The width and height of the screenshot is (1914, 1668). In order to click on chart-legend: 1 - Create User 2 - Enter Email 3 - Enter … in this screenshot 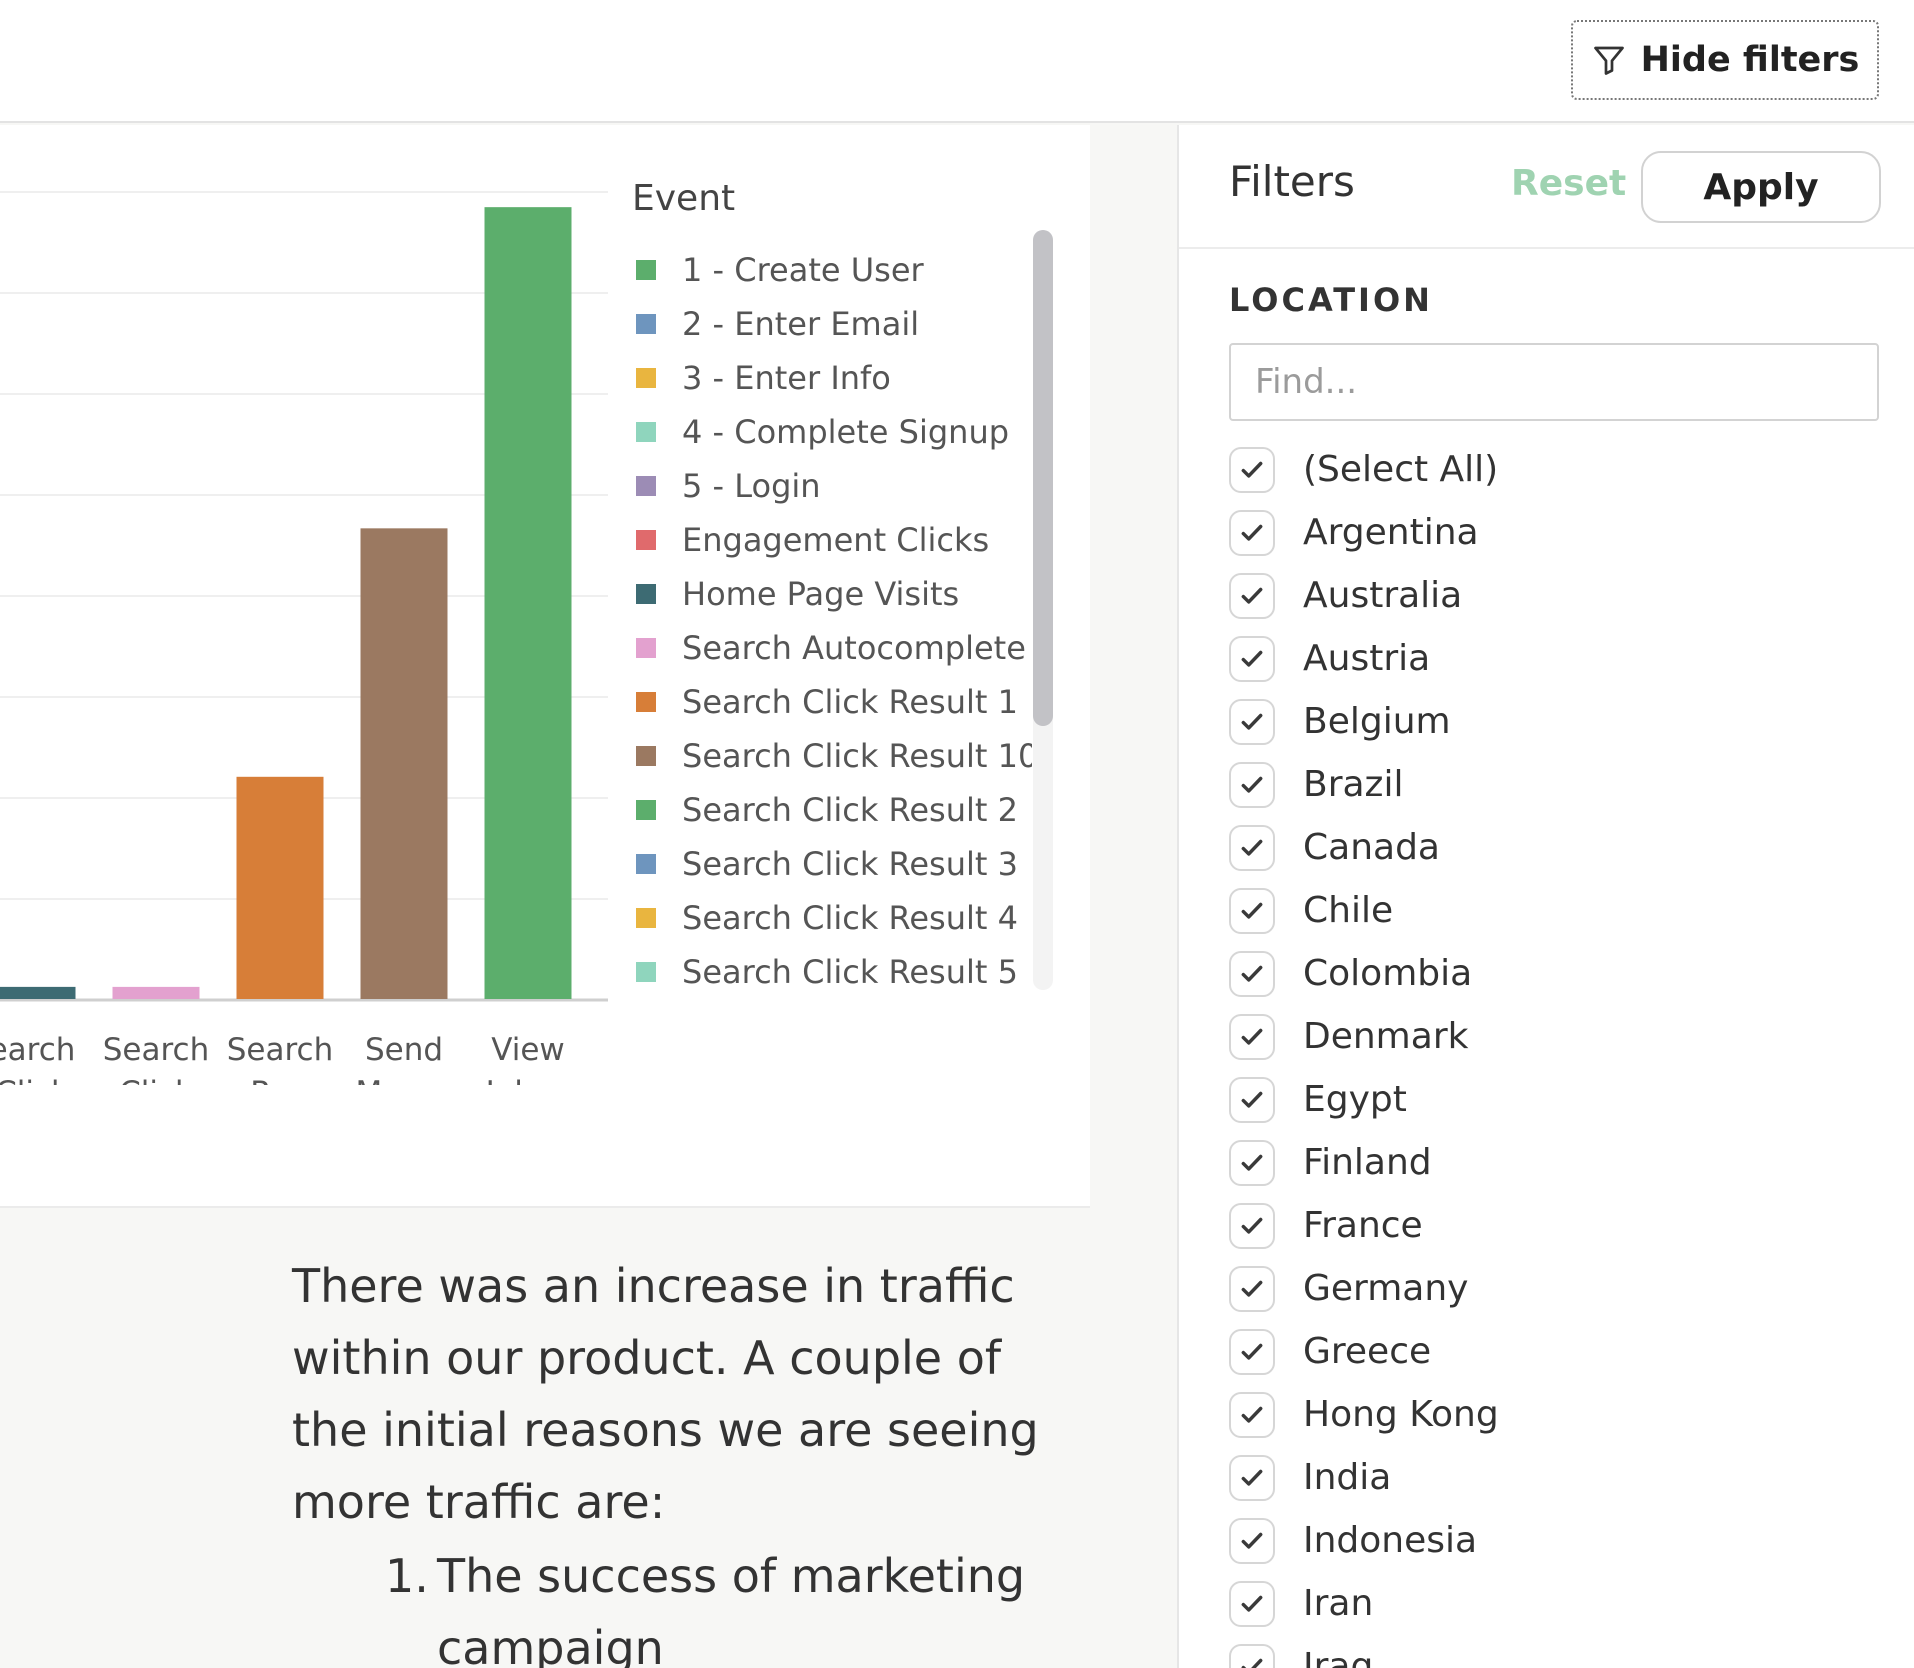, I will do `click(832, 614)`.